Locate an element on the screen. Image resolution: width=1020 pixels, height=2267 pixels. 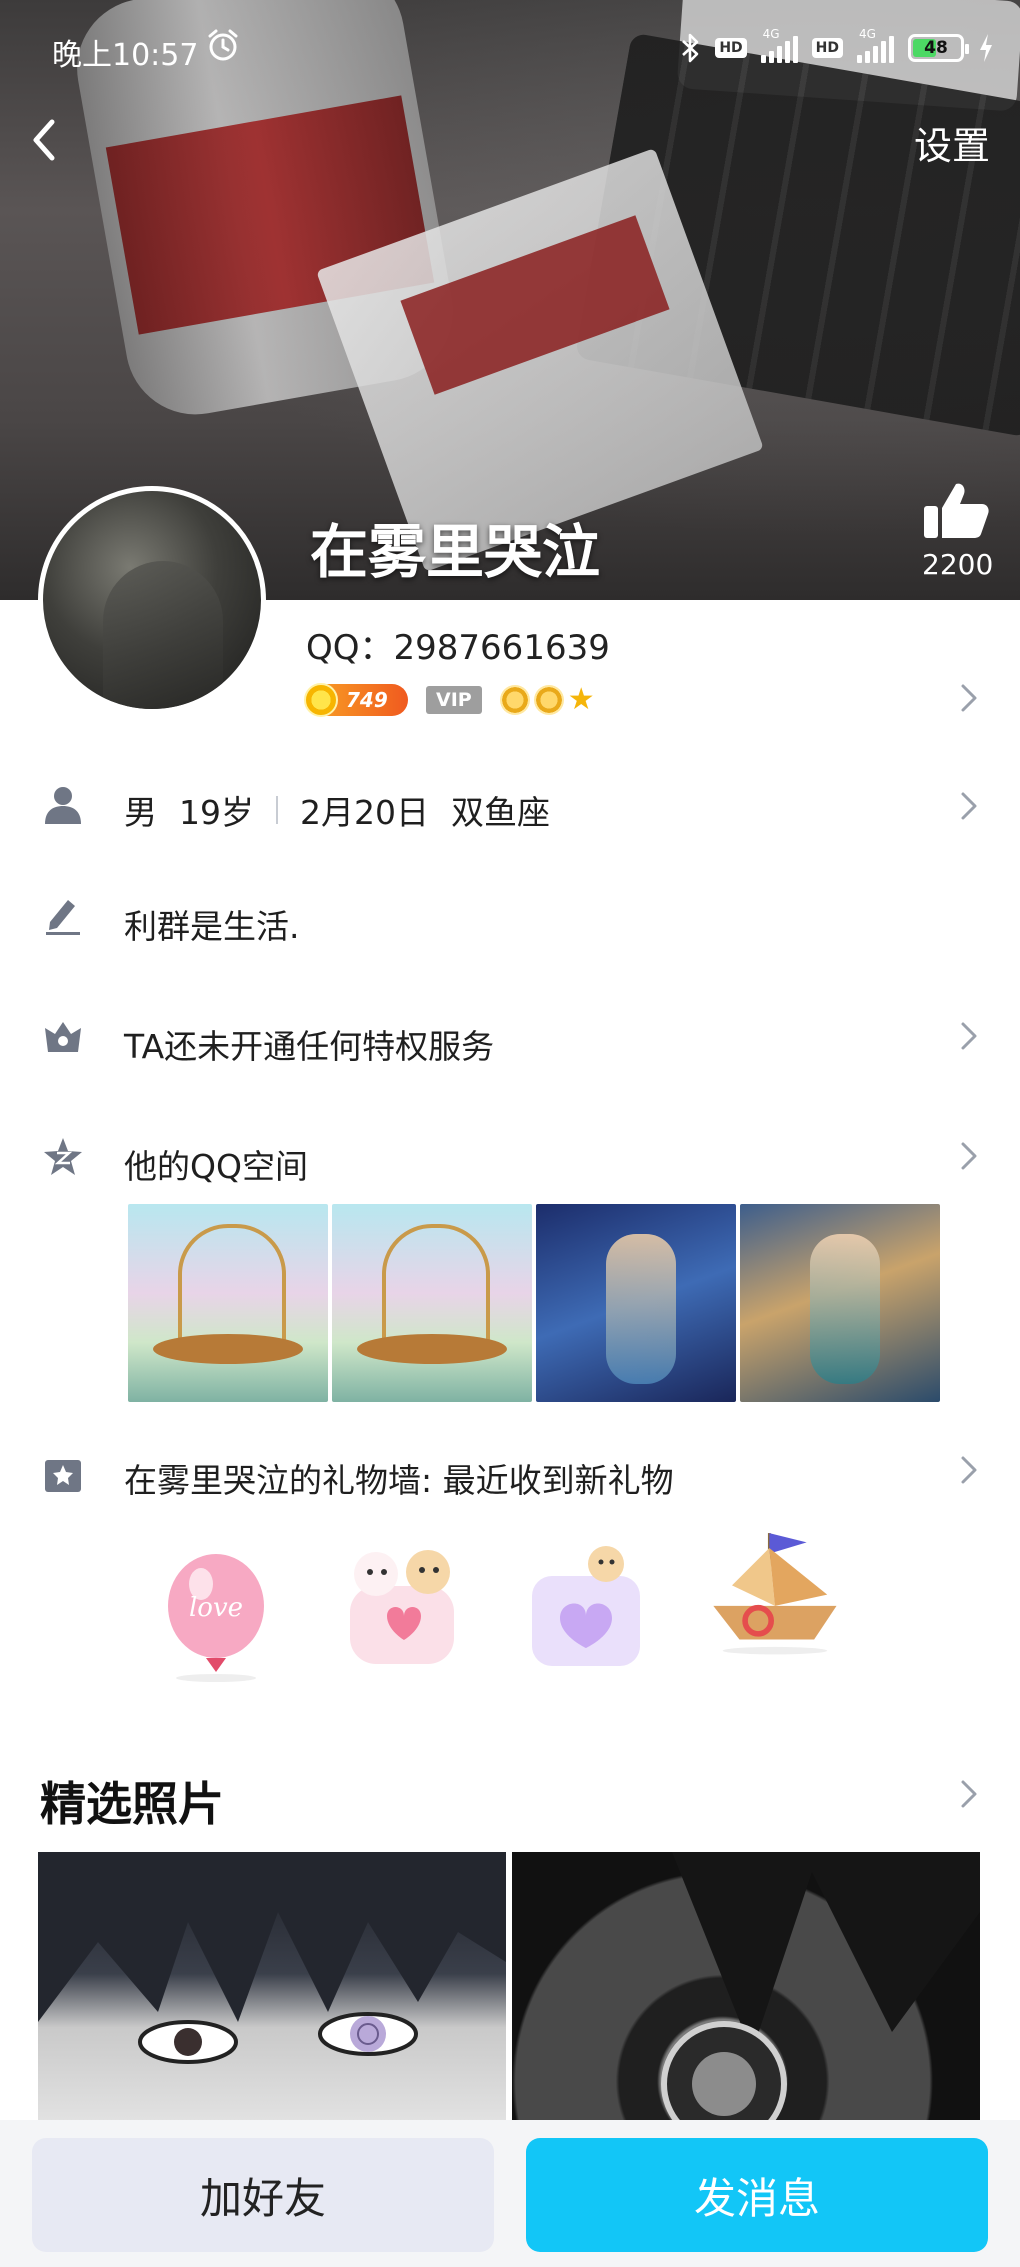
thumbs-up-icon is located at coordinates (956, 511).